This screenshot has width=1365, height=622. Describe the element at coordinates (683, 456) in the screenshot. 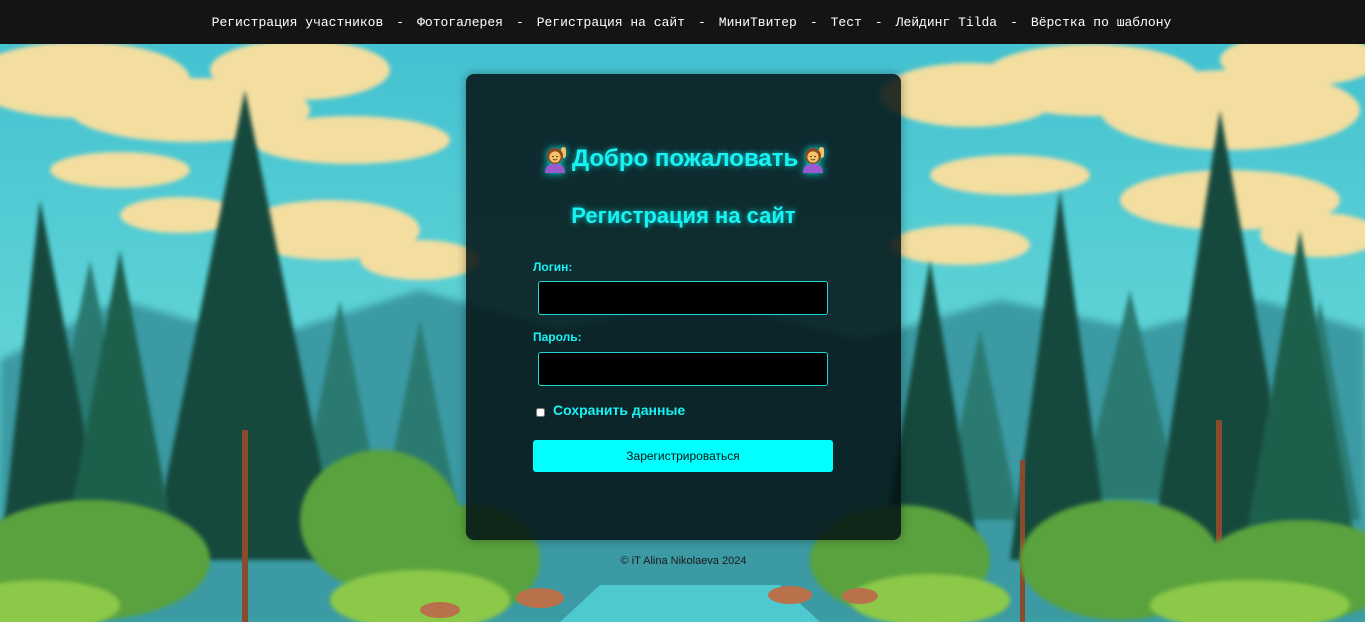

I see `register-button: Зарегистрироваться` at that location.